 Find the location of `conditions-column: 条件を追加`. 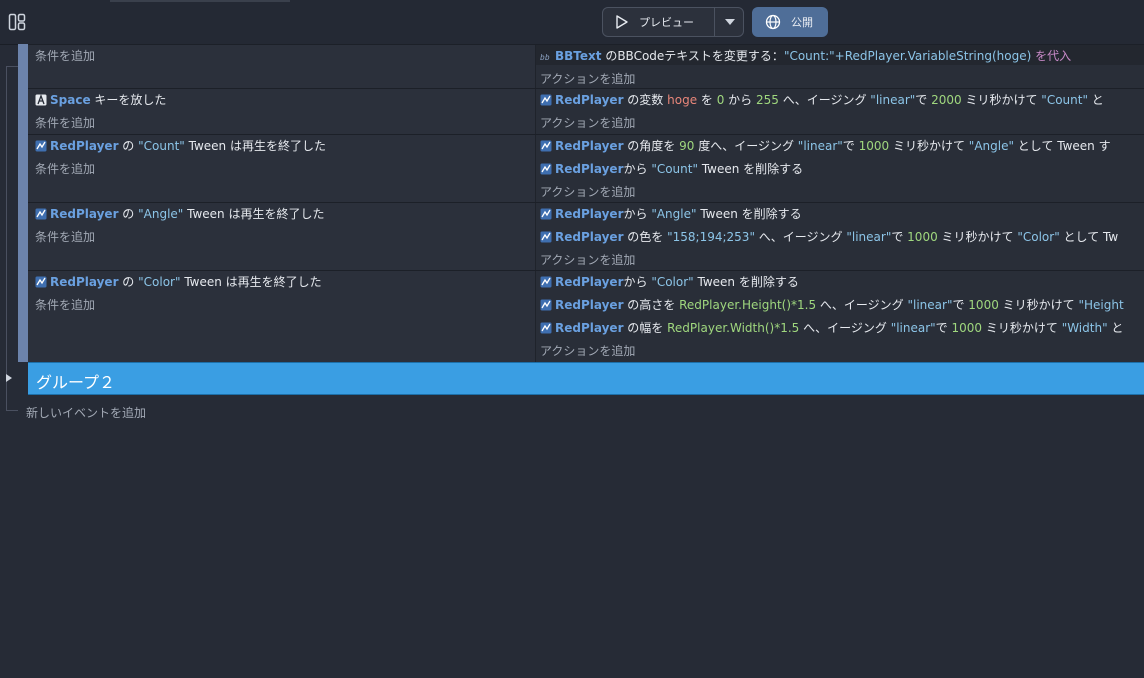

conditions-column: 条件を追加 is located at coordinates (280, 66).